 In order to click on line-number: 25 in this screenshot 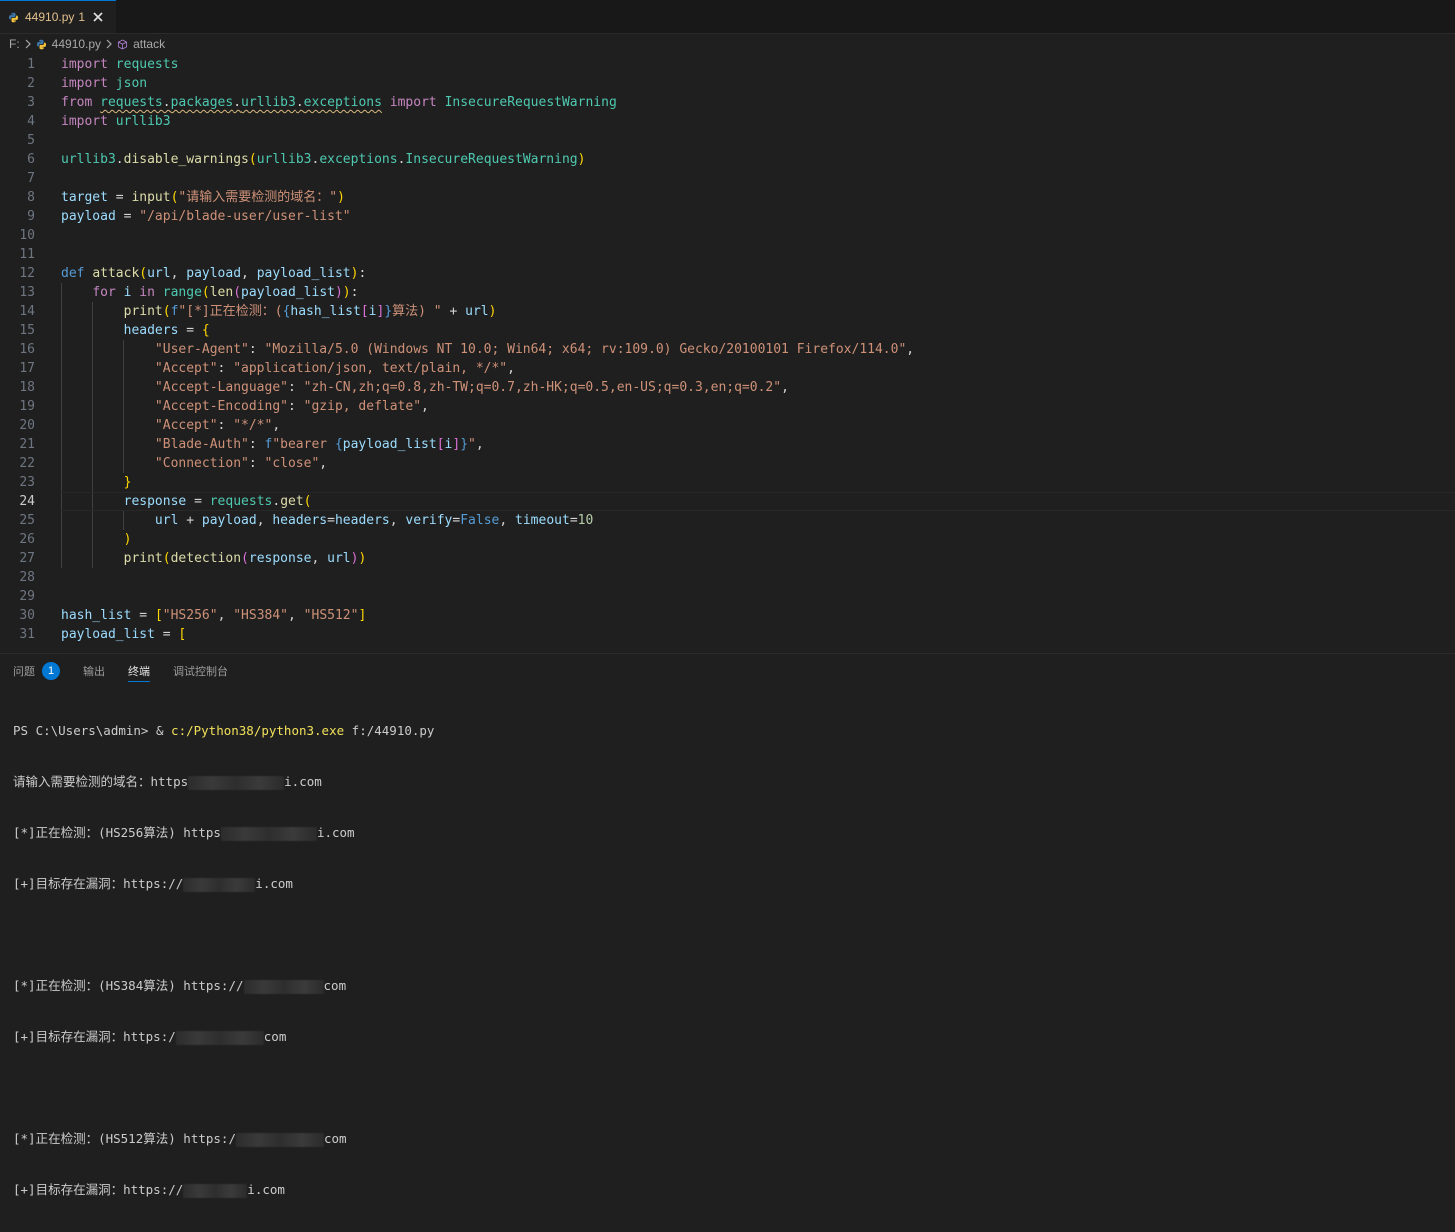, I will do `click(27, 520)`.